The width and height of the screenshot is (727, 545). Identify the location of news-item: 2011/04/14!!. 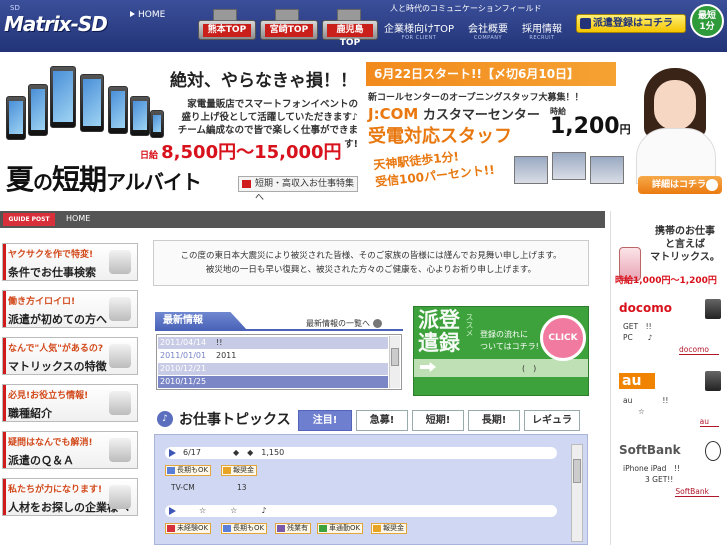
(273, 343).